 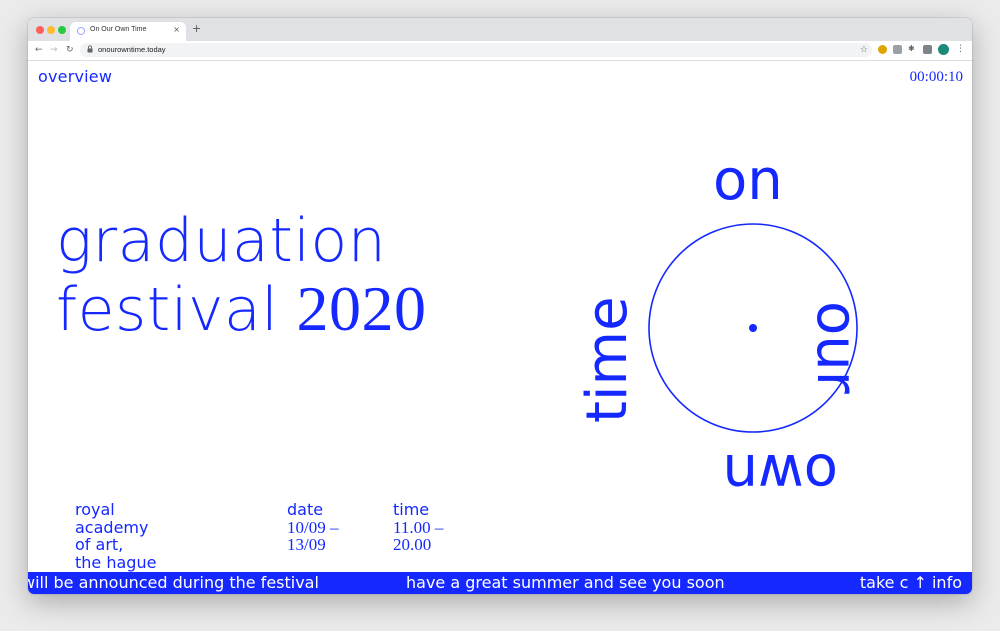 I want to click on address-bar: onourowntime.today ☆, so click(x=476, y=50).